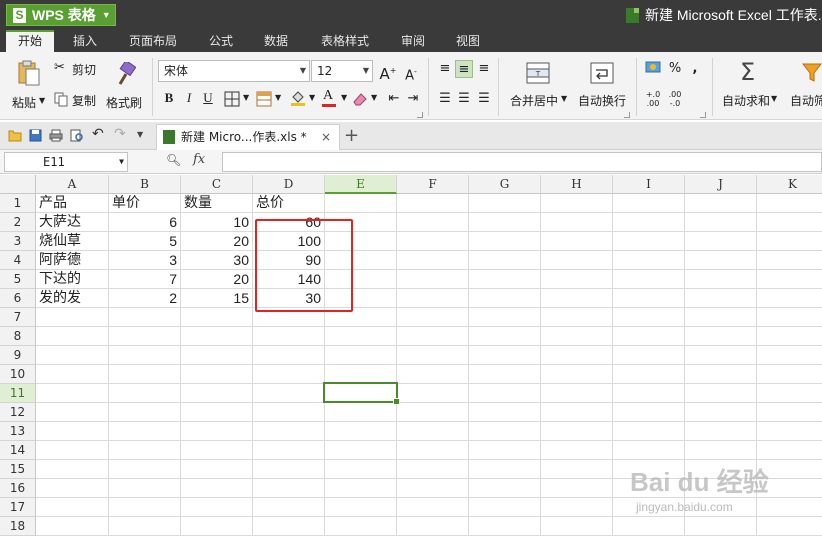  I want to click on cell-f10, so click(433, 374).